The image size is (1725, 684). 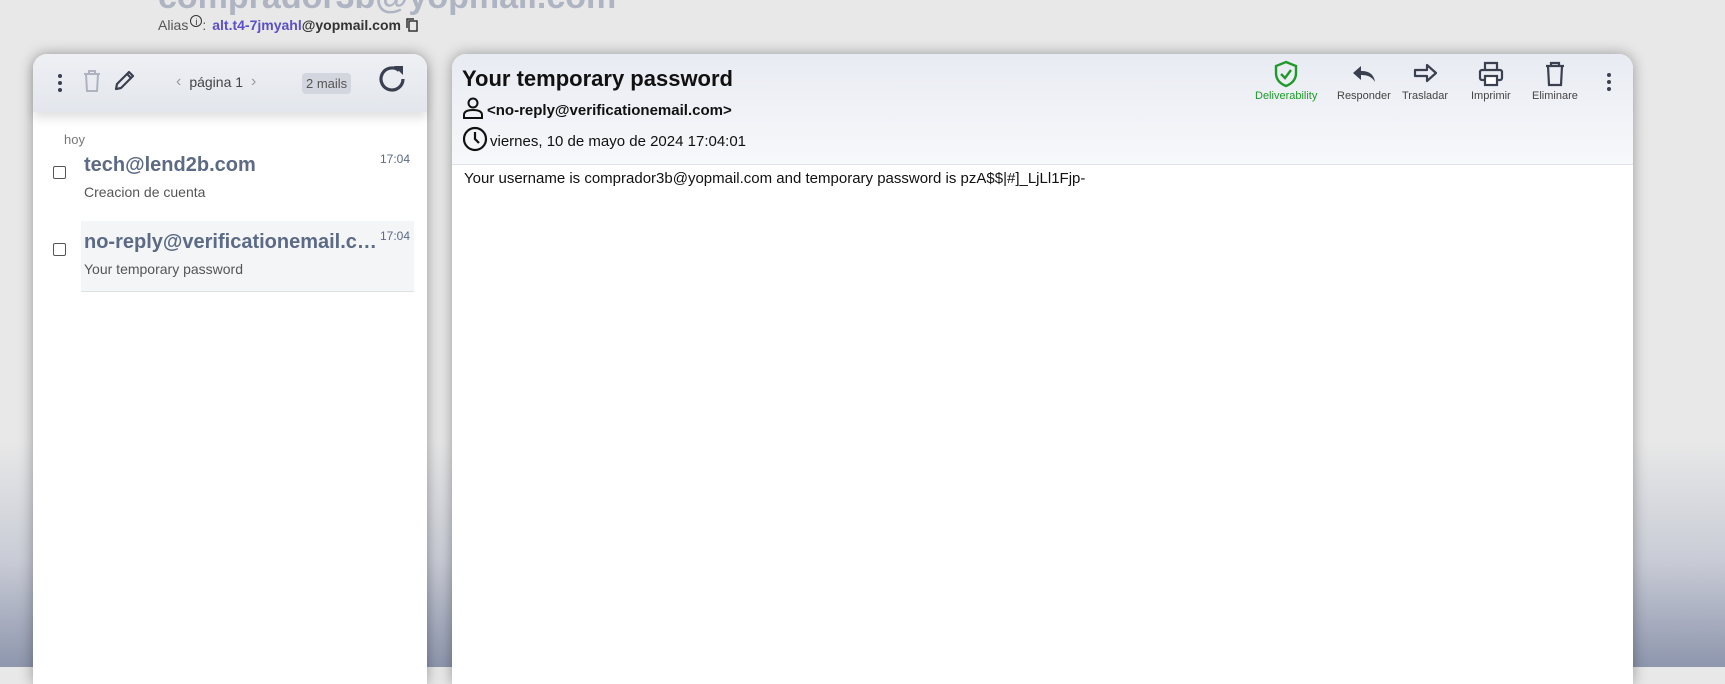 I want to click on alias-label: Alias, so click(x=173, y=25).